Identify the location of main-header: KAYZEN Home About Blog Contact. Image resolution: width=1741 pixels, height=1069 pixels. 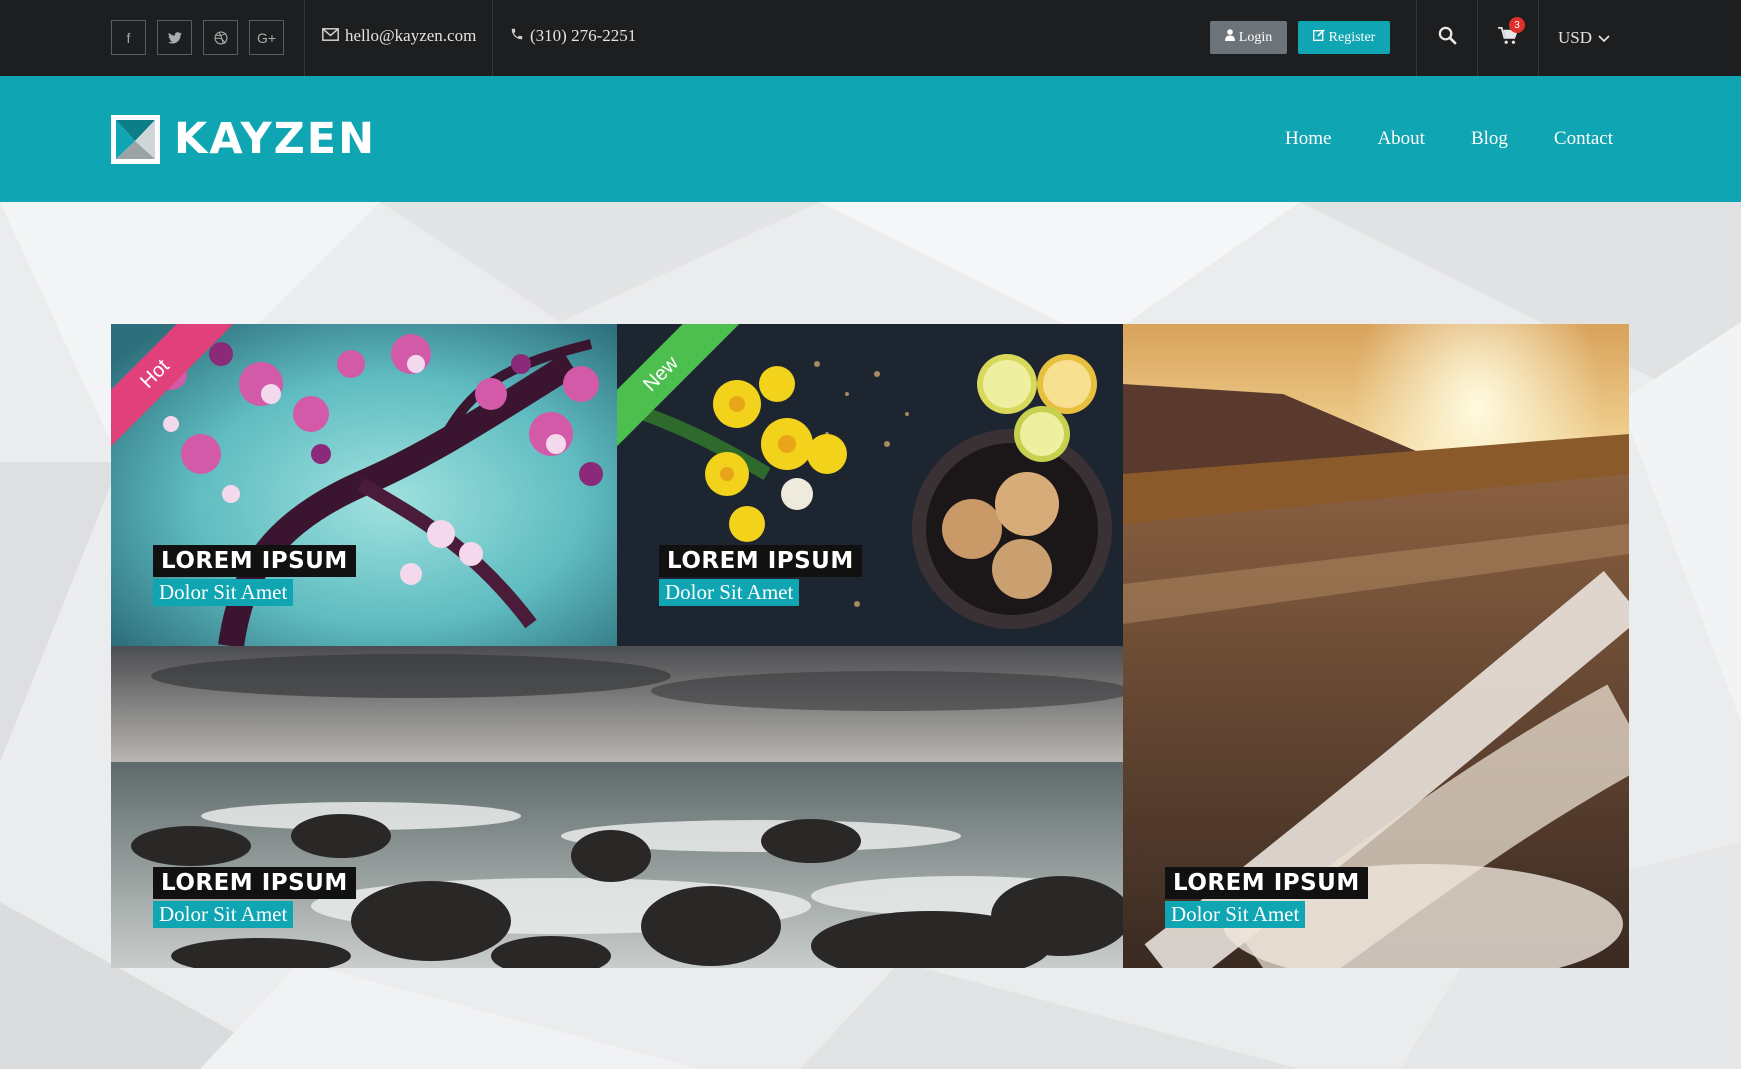
(870, 139).